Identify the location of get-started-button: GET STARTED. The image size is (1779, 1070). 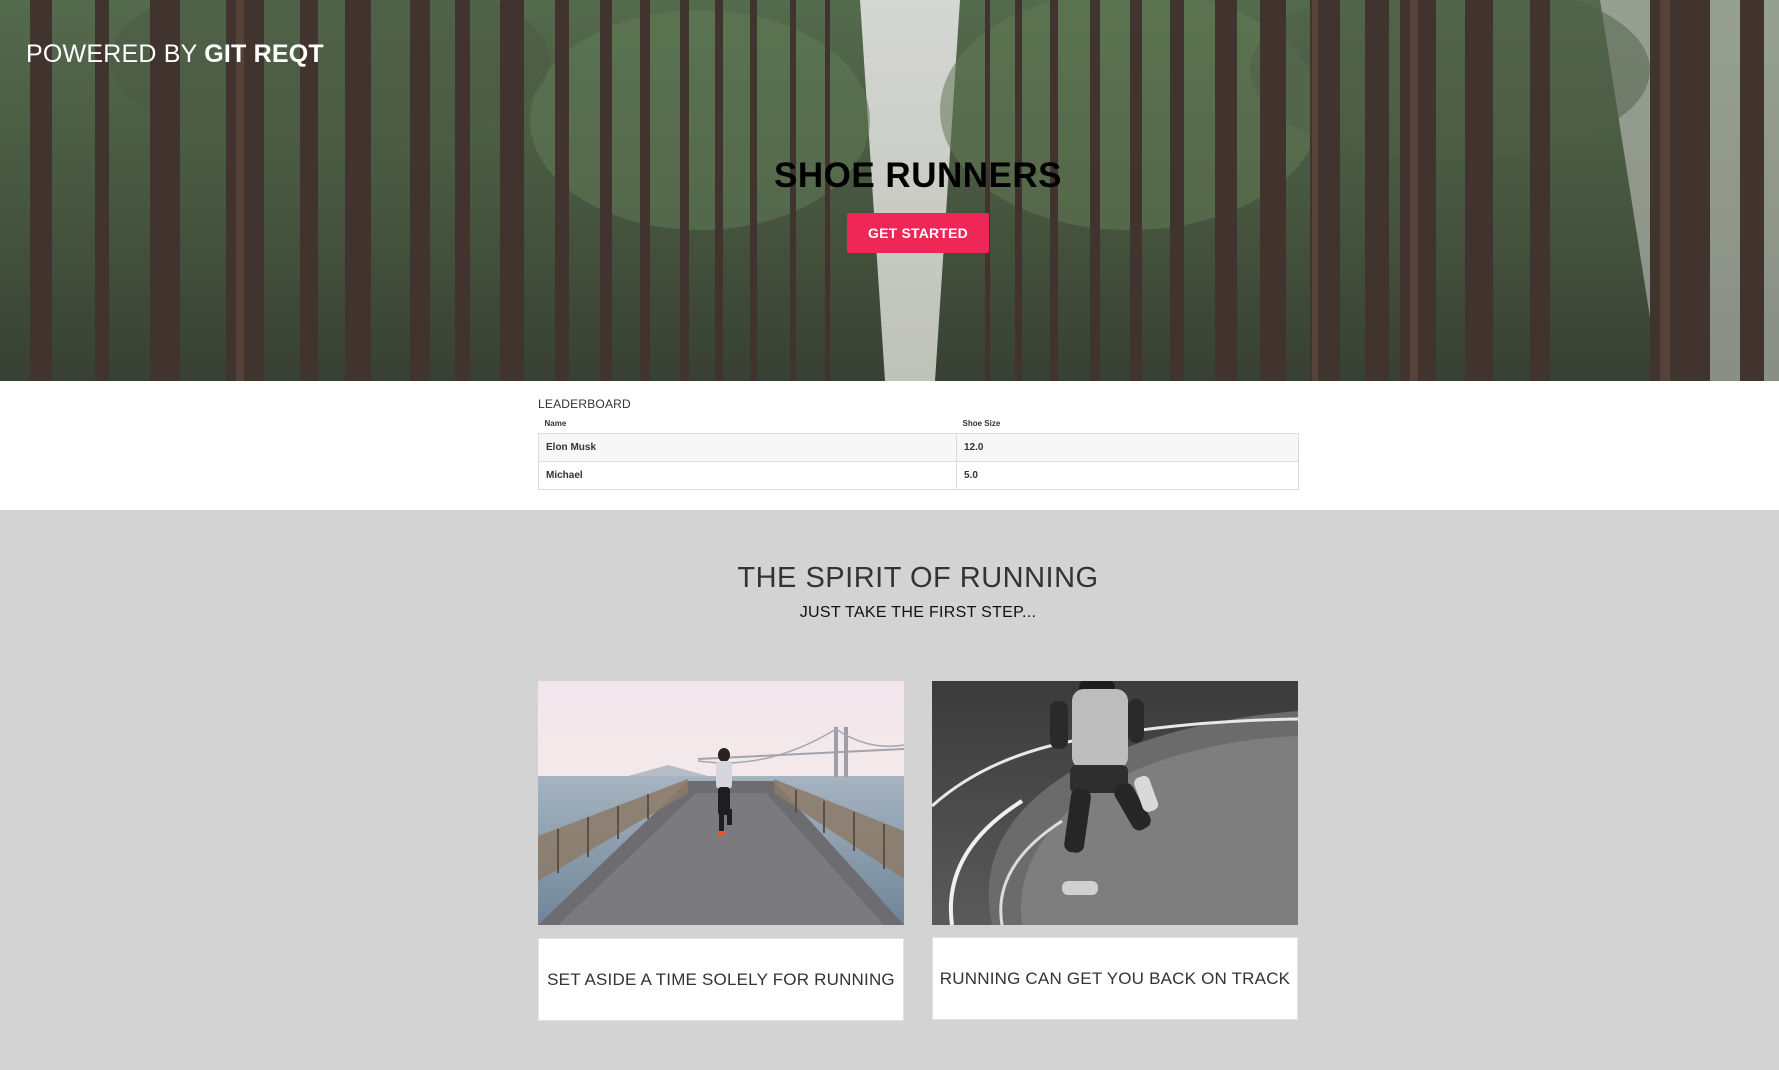
(918, 233).